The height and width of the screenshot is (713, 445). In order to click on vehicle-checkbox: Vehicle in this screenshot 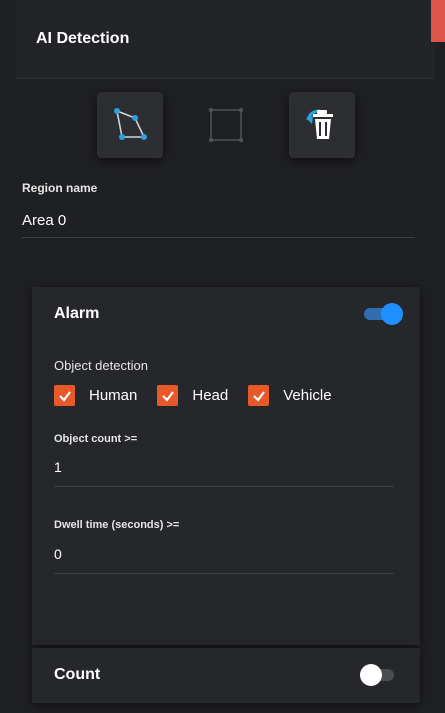, I will do `click(290, 395)`.